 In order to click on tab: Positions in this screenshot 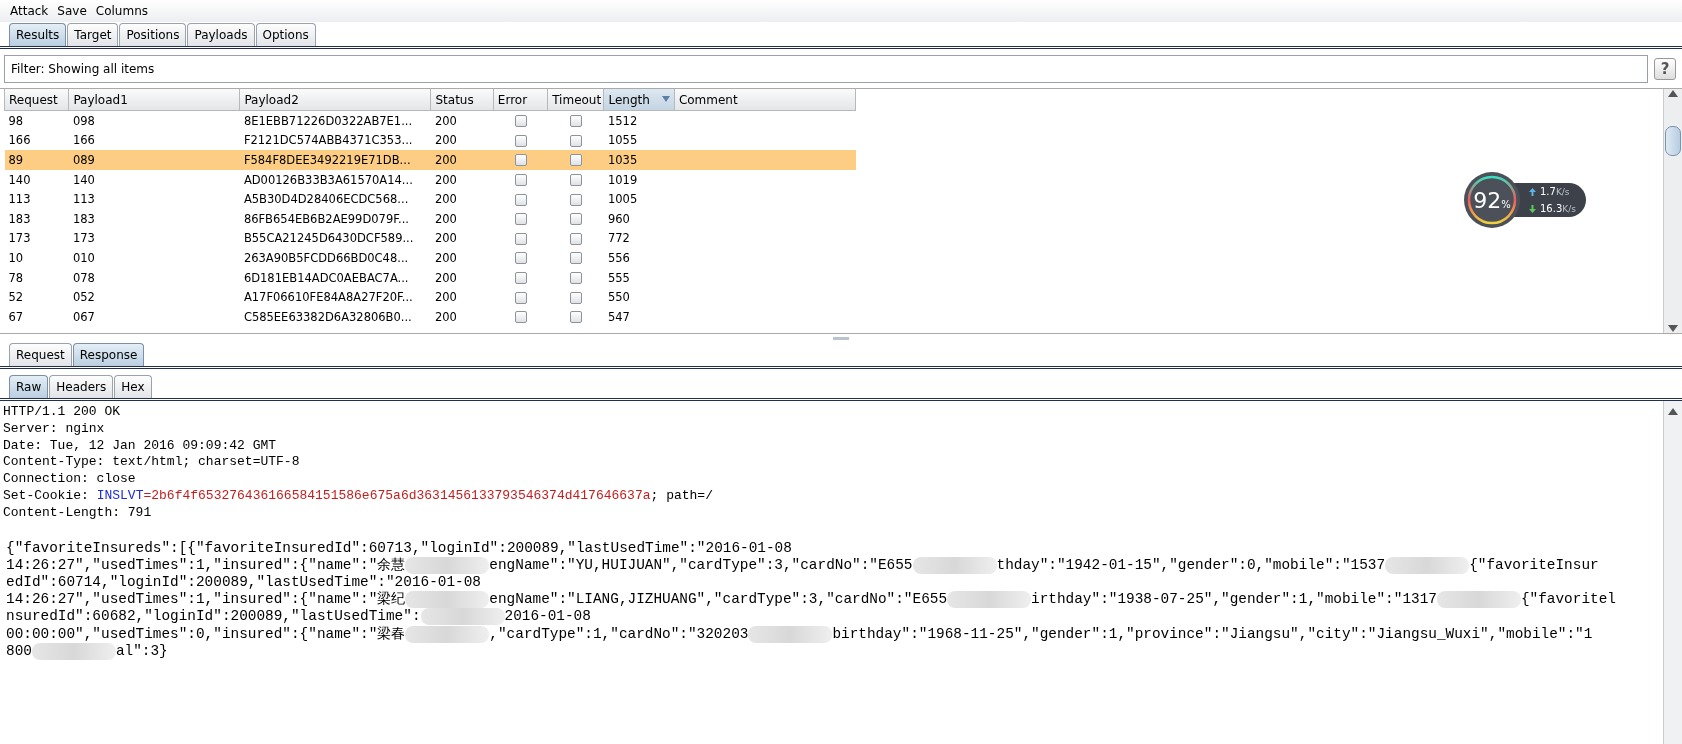, I will do `click(153, 34)`.